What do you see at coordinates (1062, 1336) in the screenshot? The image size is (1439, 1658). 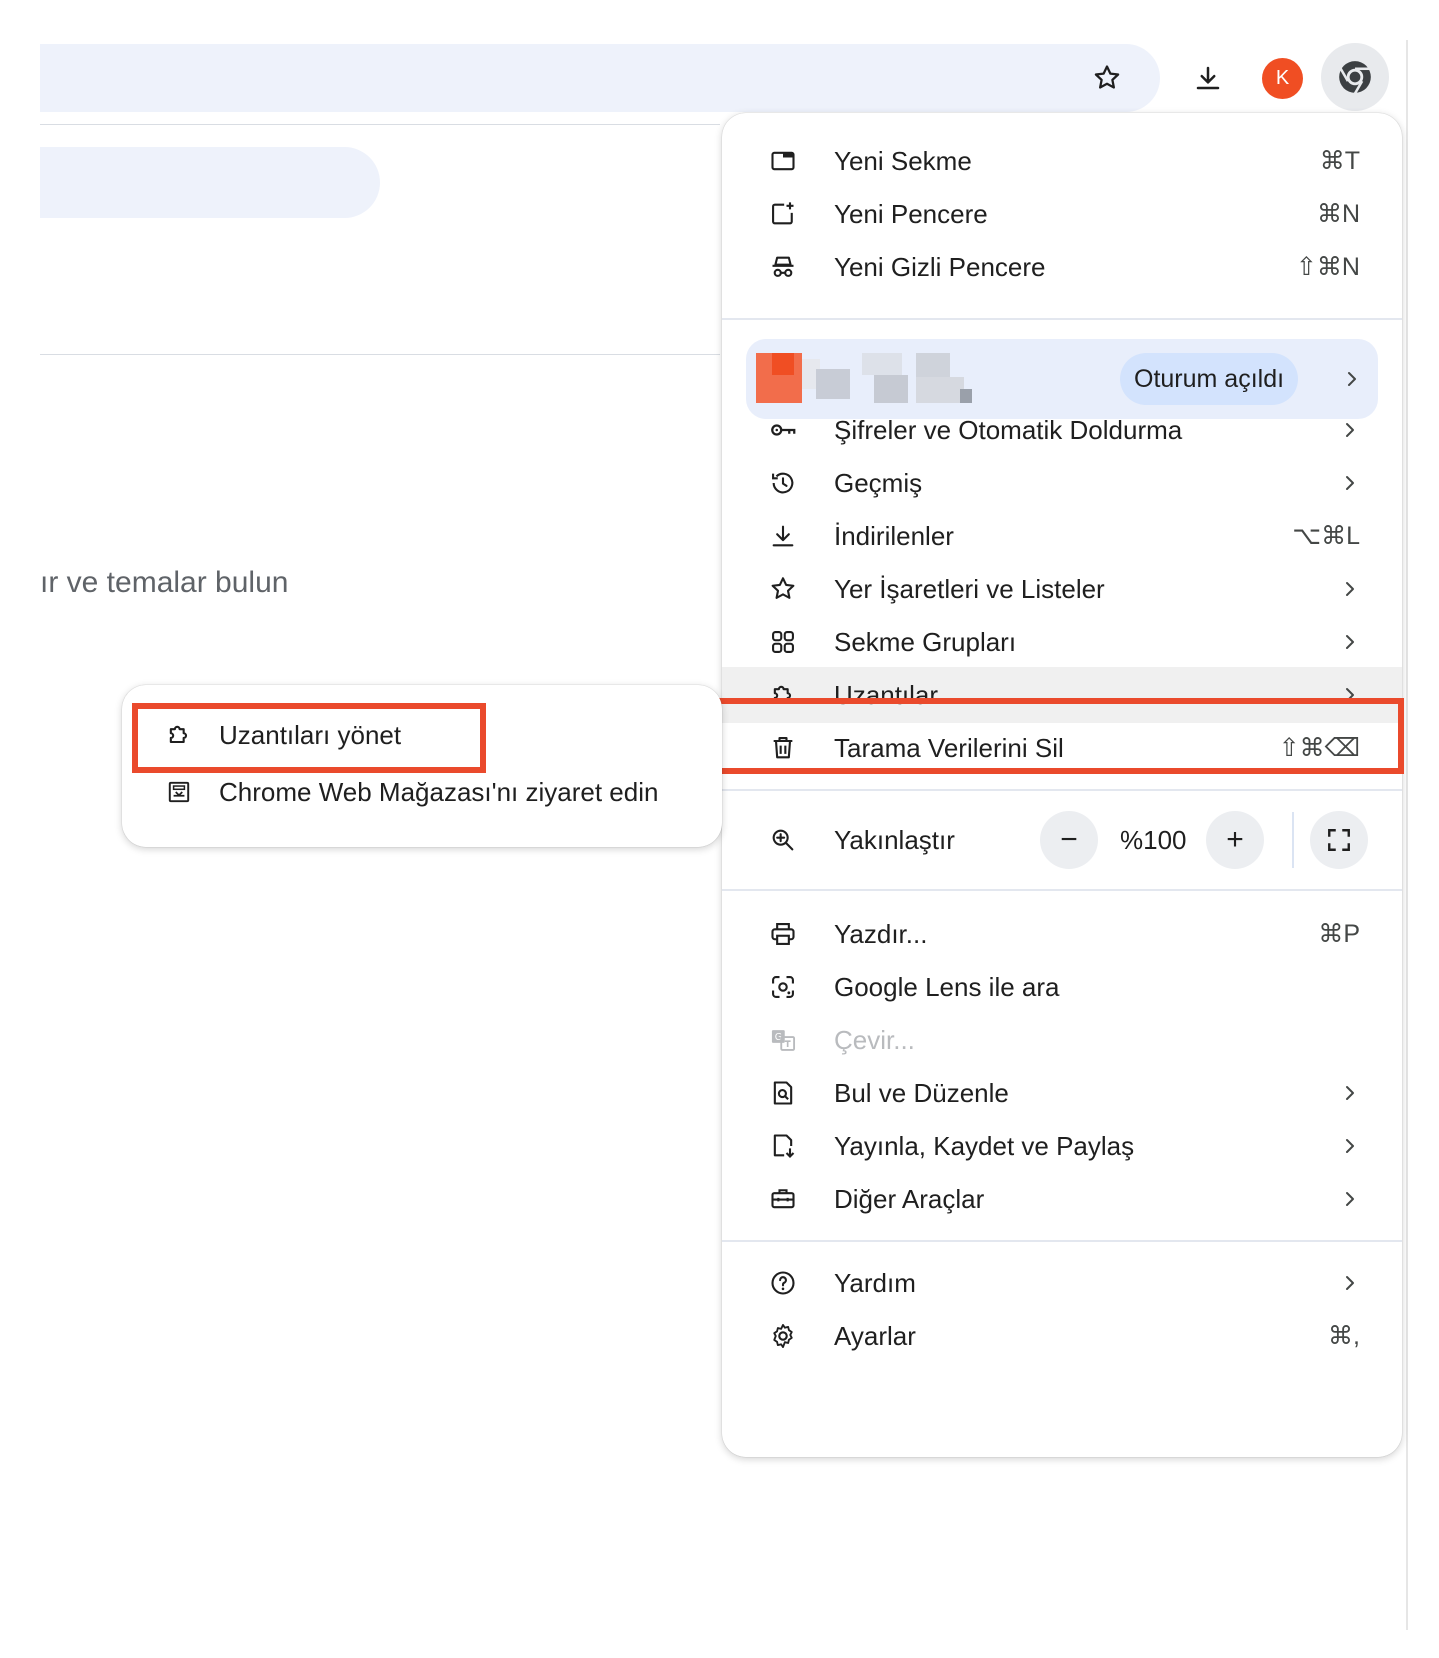 I see `menu-item-settings: Ayarlar ⌘,` at bounding box center [1062, 1336].